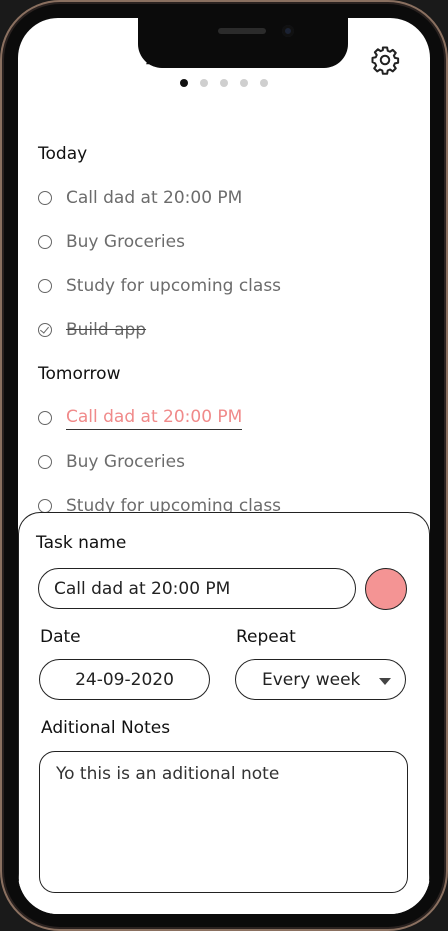 This screenshot has height=931, width=448. I want to click on task-name-input: Call dad at 20:00 PM, so click(197, 588).